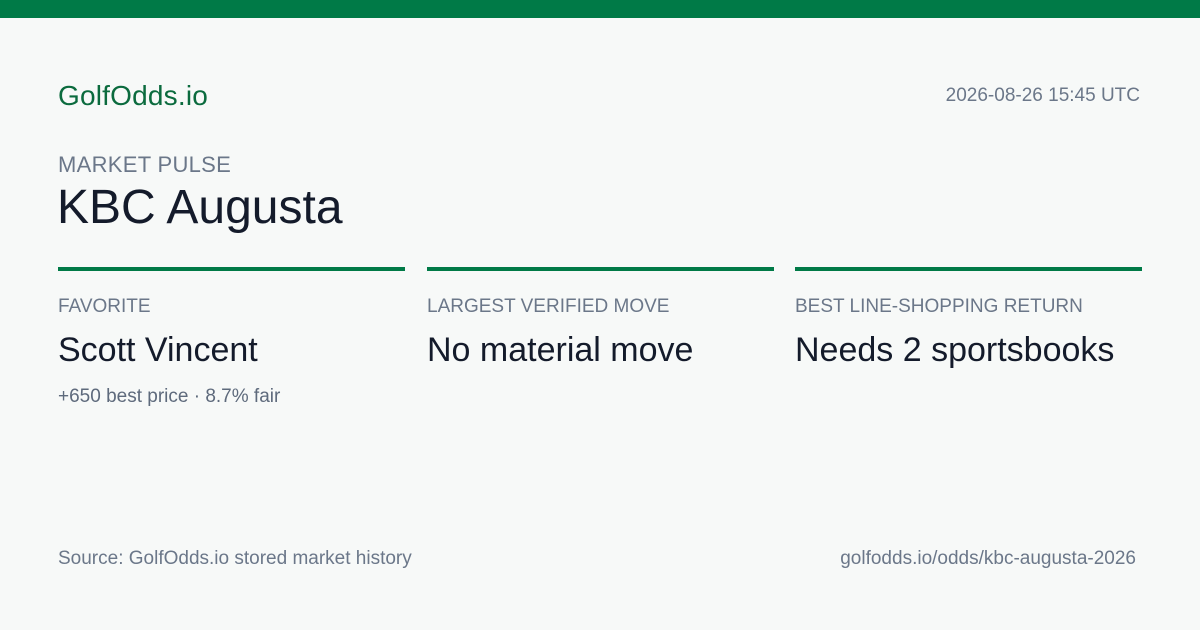  Describe the element at coordinates (104, 306) in the screenshot. I see `card-label: FAVORITE` at that location.